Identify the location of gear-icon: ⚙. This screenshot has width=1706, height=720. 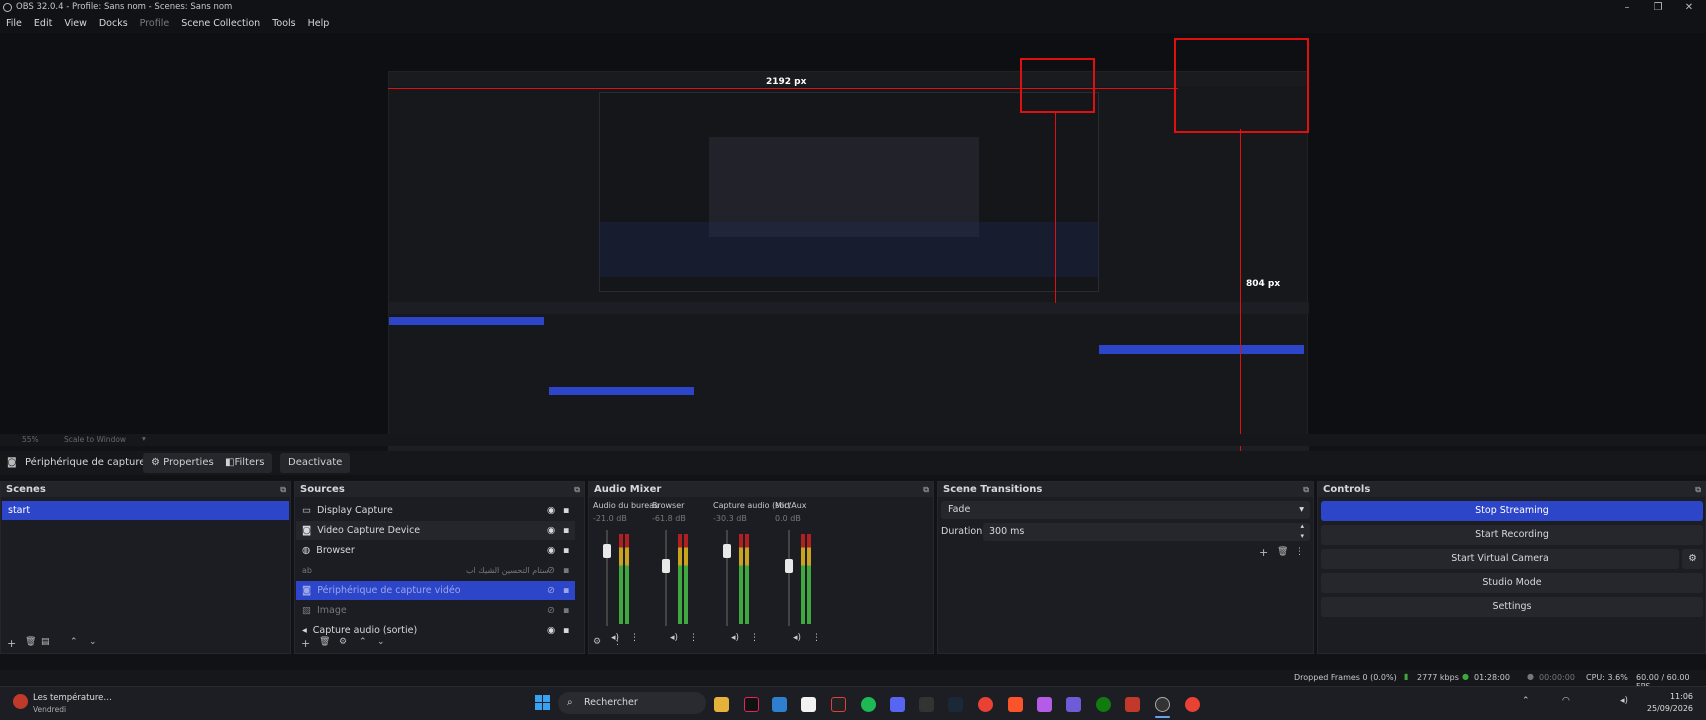
(343, 642).